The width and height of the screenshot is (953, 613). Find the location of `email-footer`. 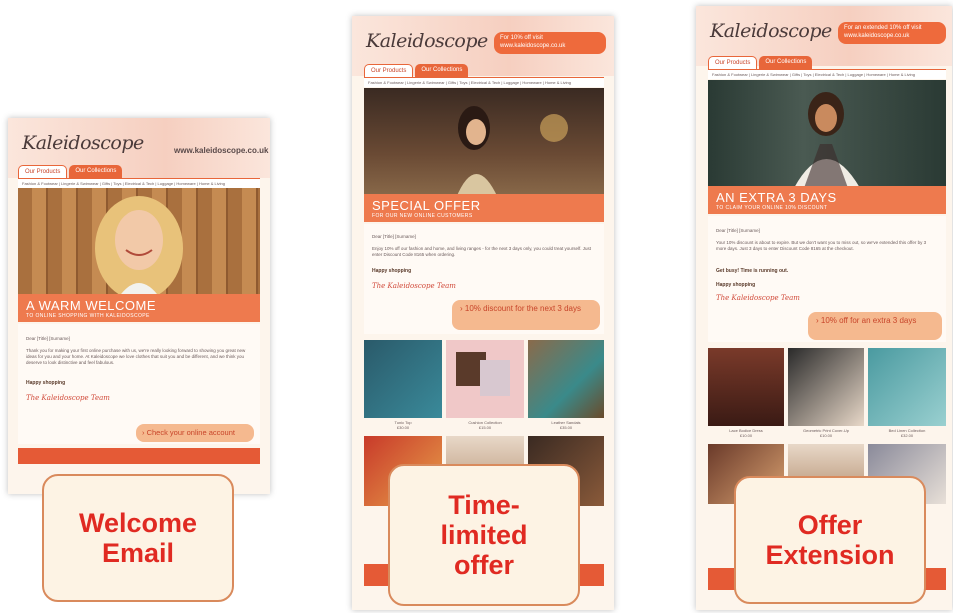

email-footer is located at coordinates (139, 456).